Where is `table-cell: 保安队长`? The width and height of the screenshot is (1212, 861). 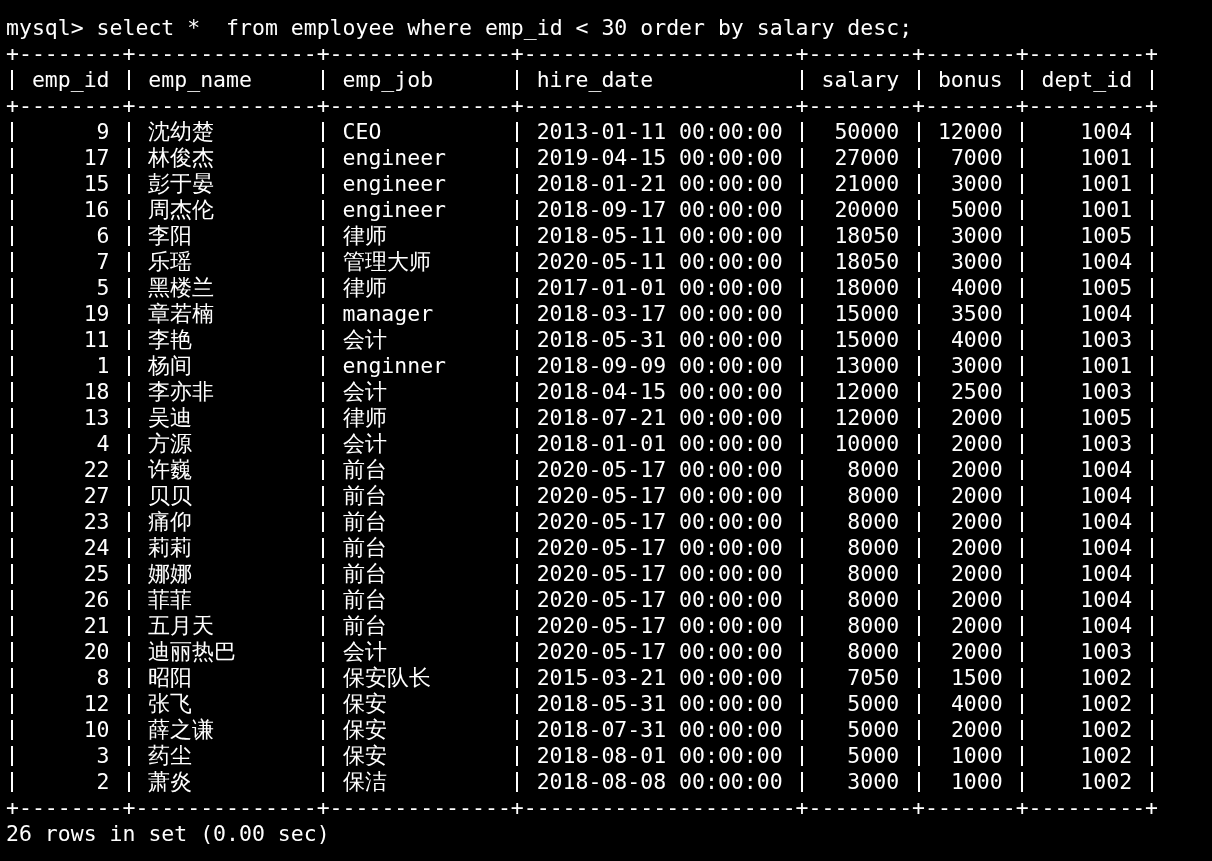
table-cell: 保安队长 is located at coordinates (386, 678).